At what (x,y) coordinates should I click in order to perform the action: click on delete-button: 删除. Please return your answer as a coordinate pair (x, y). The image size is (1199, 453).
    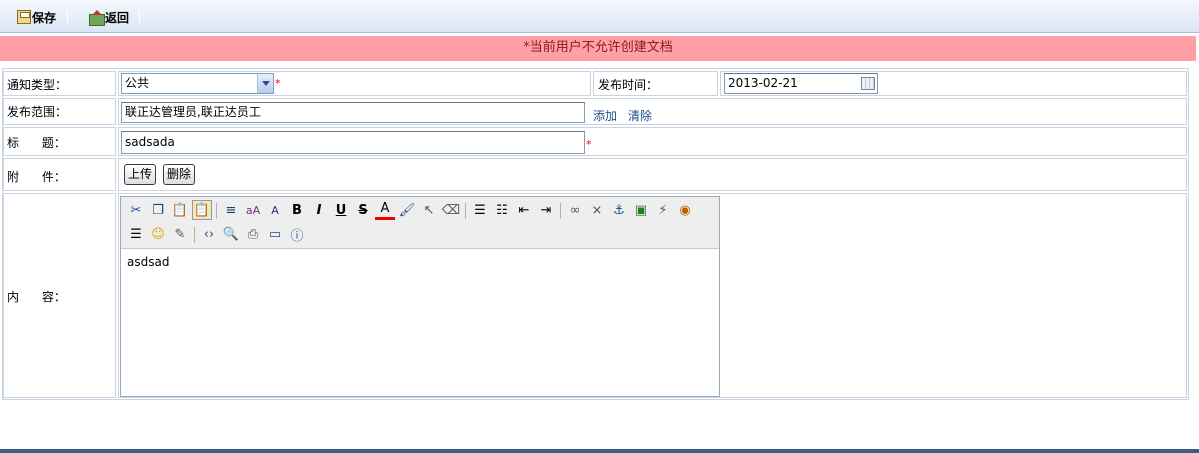
    Looking at the image, I should click on (179, 174).